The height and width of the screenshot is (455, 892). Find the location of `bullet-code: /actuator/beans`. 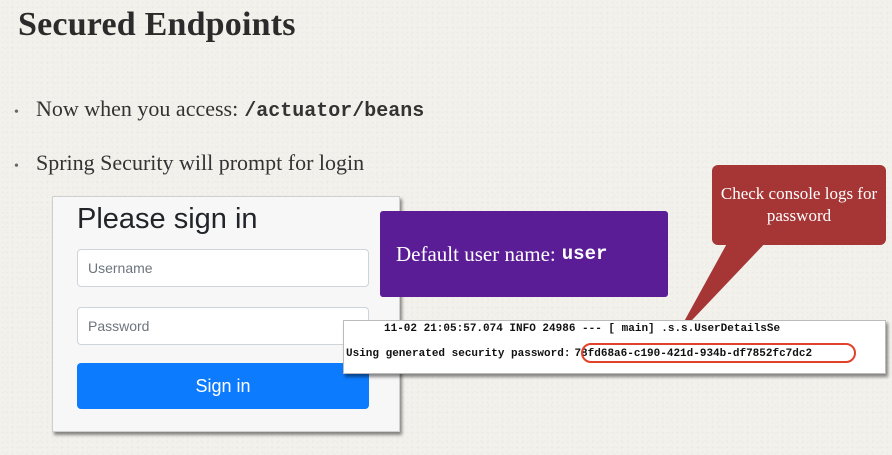

bullet-code: /actuator/beans is located at coordinates (334, 111).